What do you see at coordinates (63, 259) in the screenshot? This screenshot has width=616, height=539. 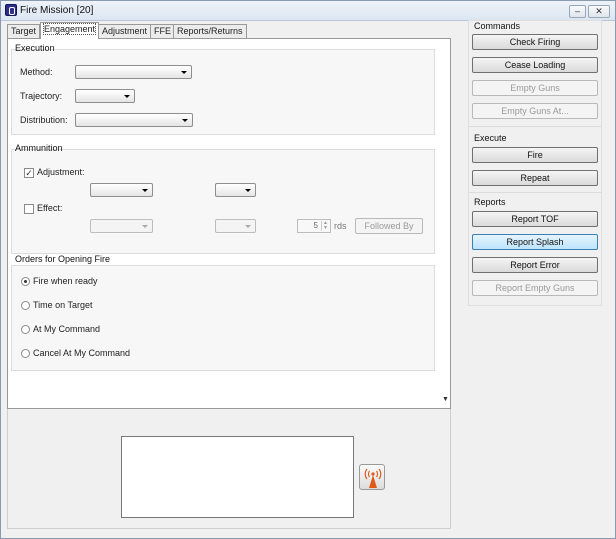 I see `orders-title: Orders for Opening Fire` at bounding box center [63, 259].